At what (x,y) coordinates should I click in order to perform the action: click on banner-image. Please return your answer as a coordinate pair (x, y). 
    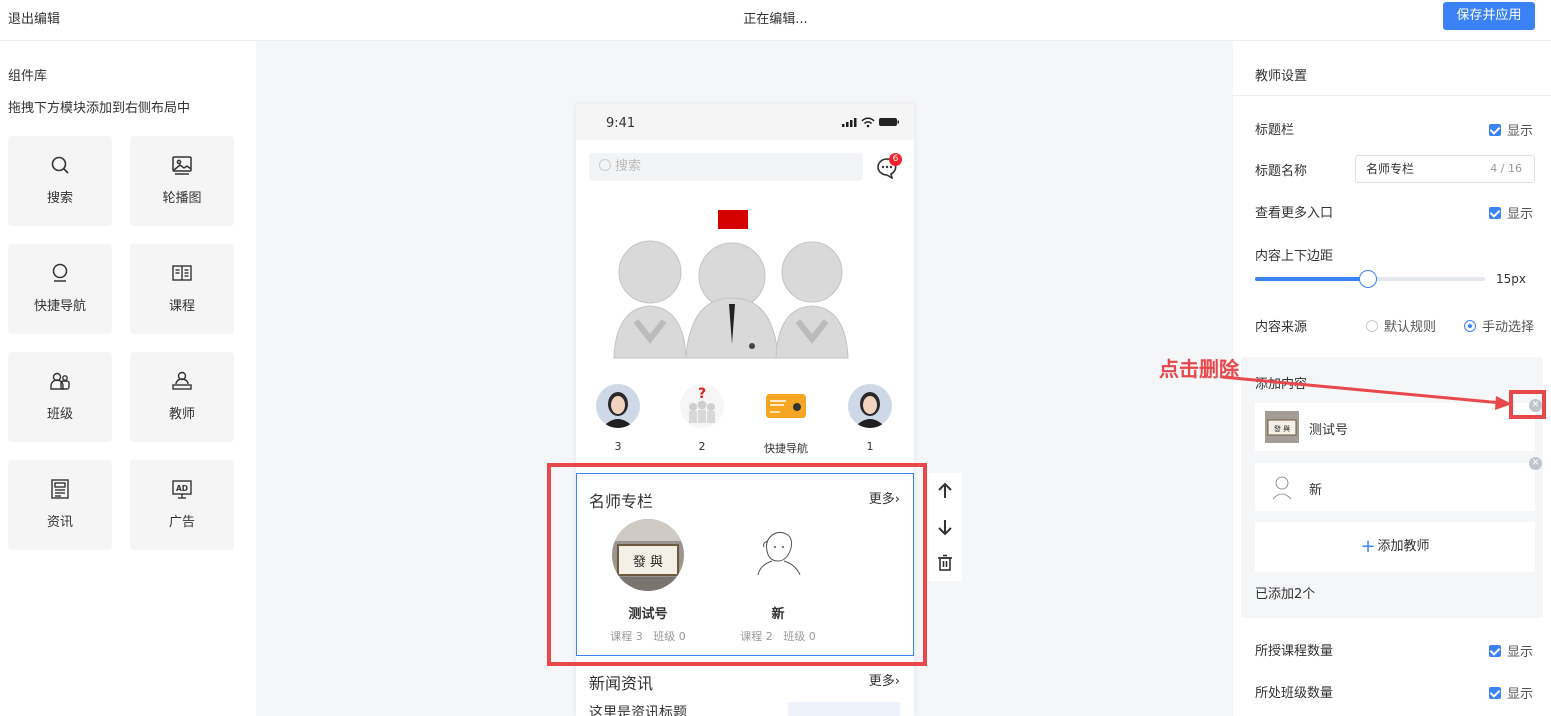
    Looking at the image, I should click on (745, 278).